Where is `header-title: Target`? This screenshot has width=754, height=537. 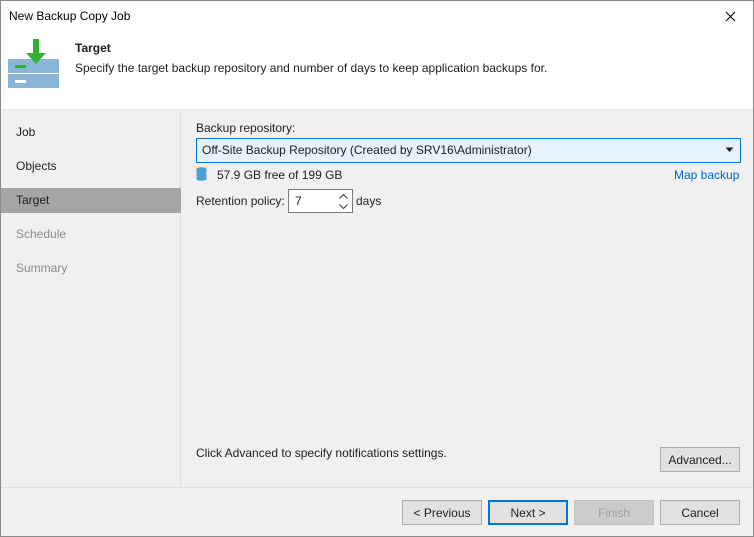
header-title: Target is located at coordinates (93, 48).